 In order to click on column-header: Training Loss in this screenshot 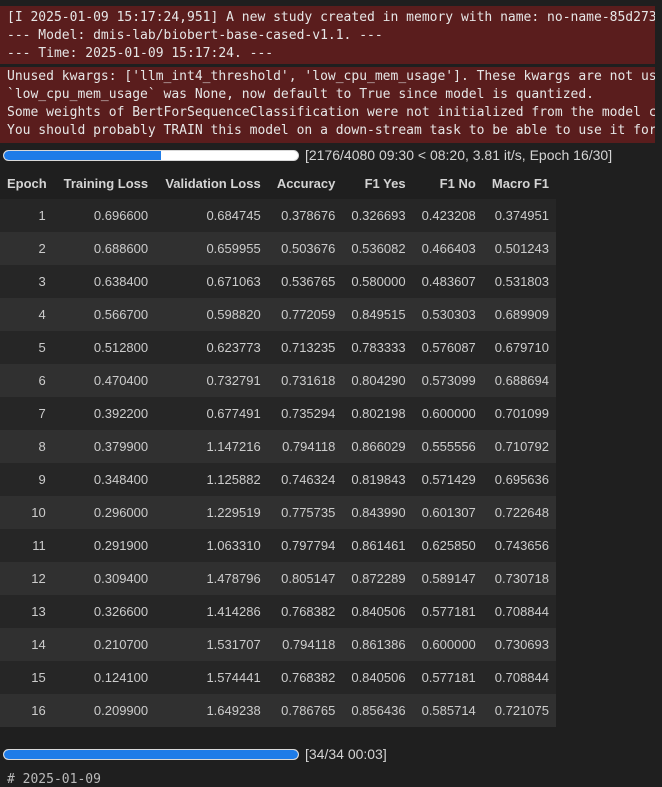, I will do `click(106, 183)`.